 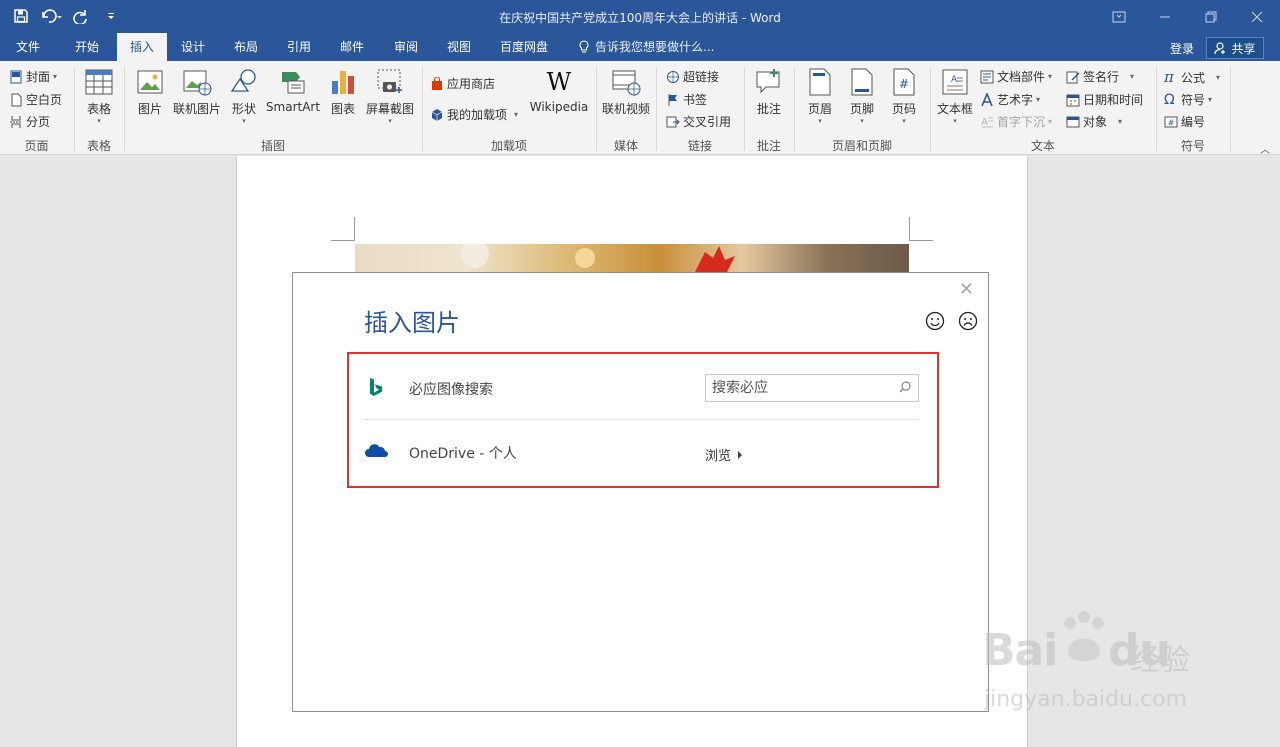 I want to click on drop-cap-button: A 首字下沉 ▾, so click(x=1016, y=121).